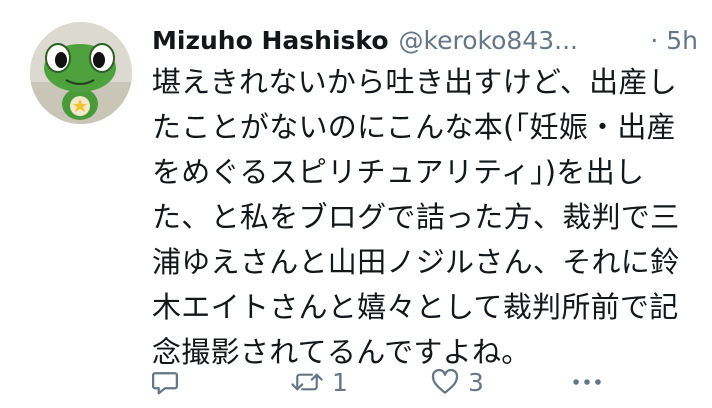  What do you see at coordinates (360, 382) in the screenshot?
I see `retweet-button: 1` at bounding box center [360, 382].